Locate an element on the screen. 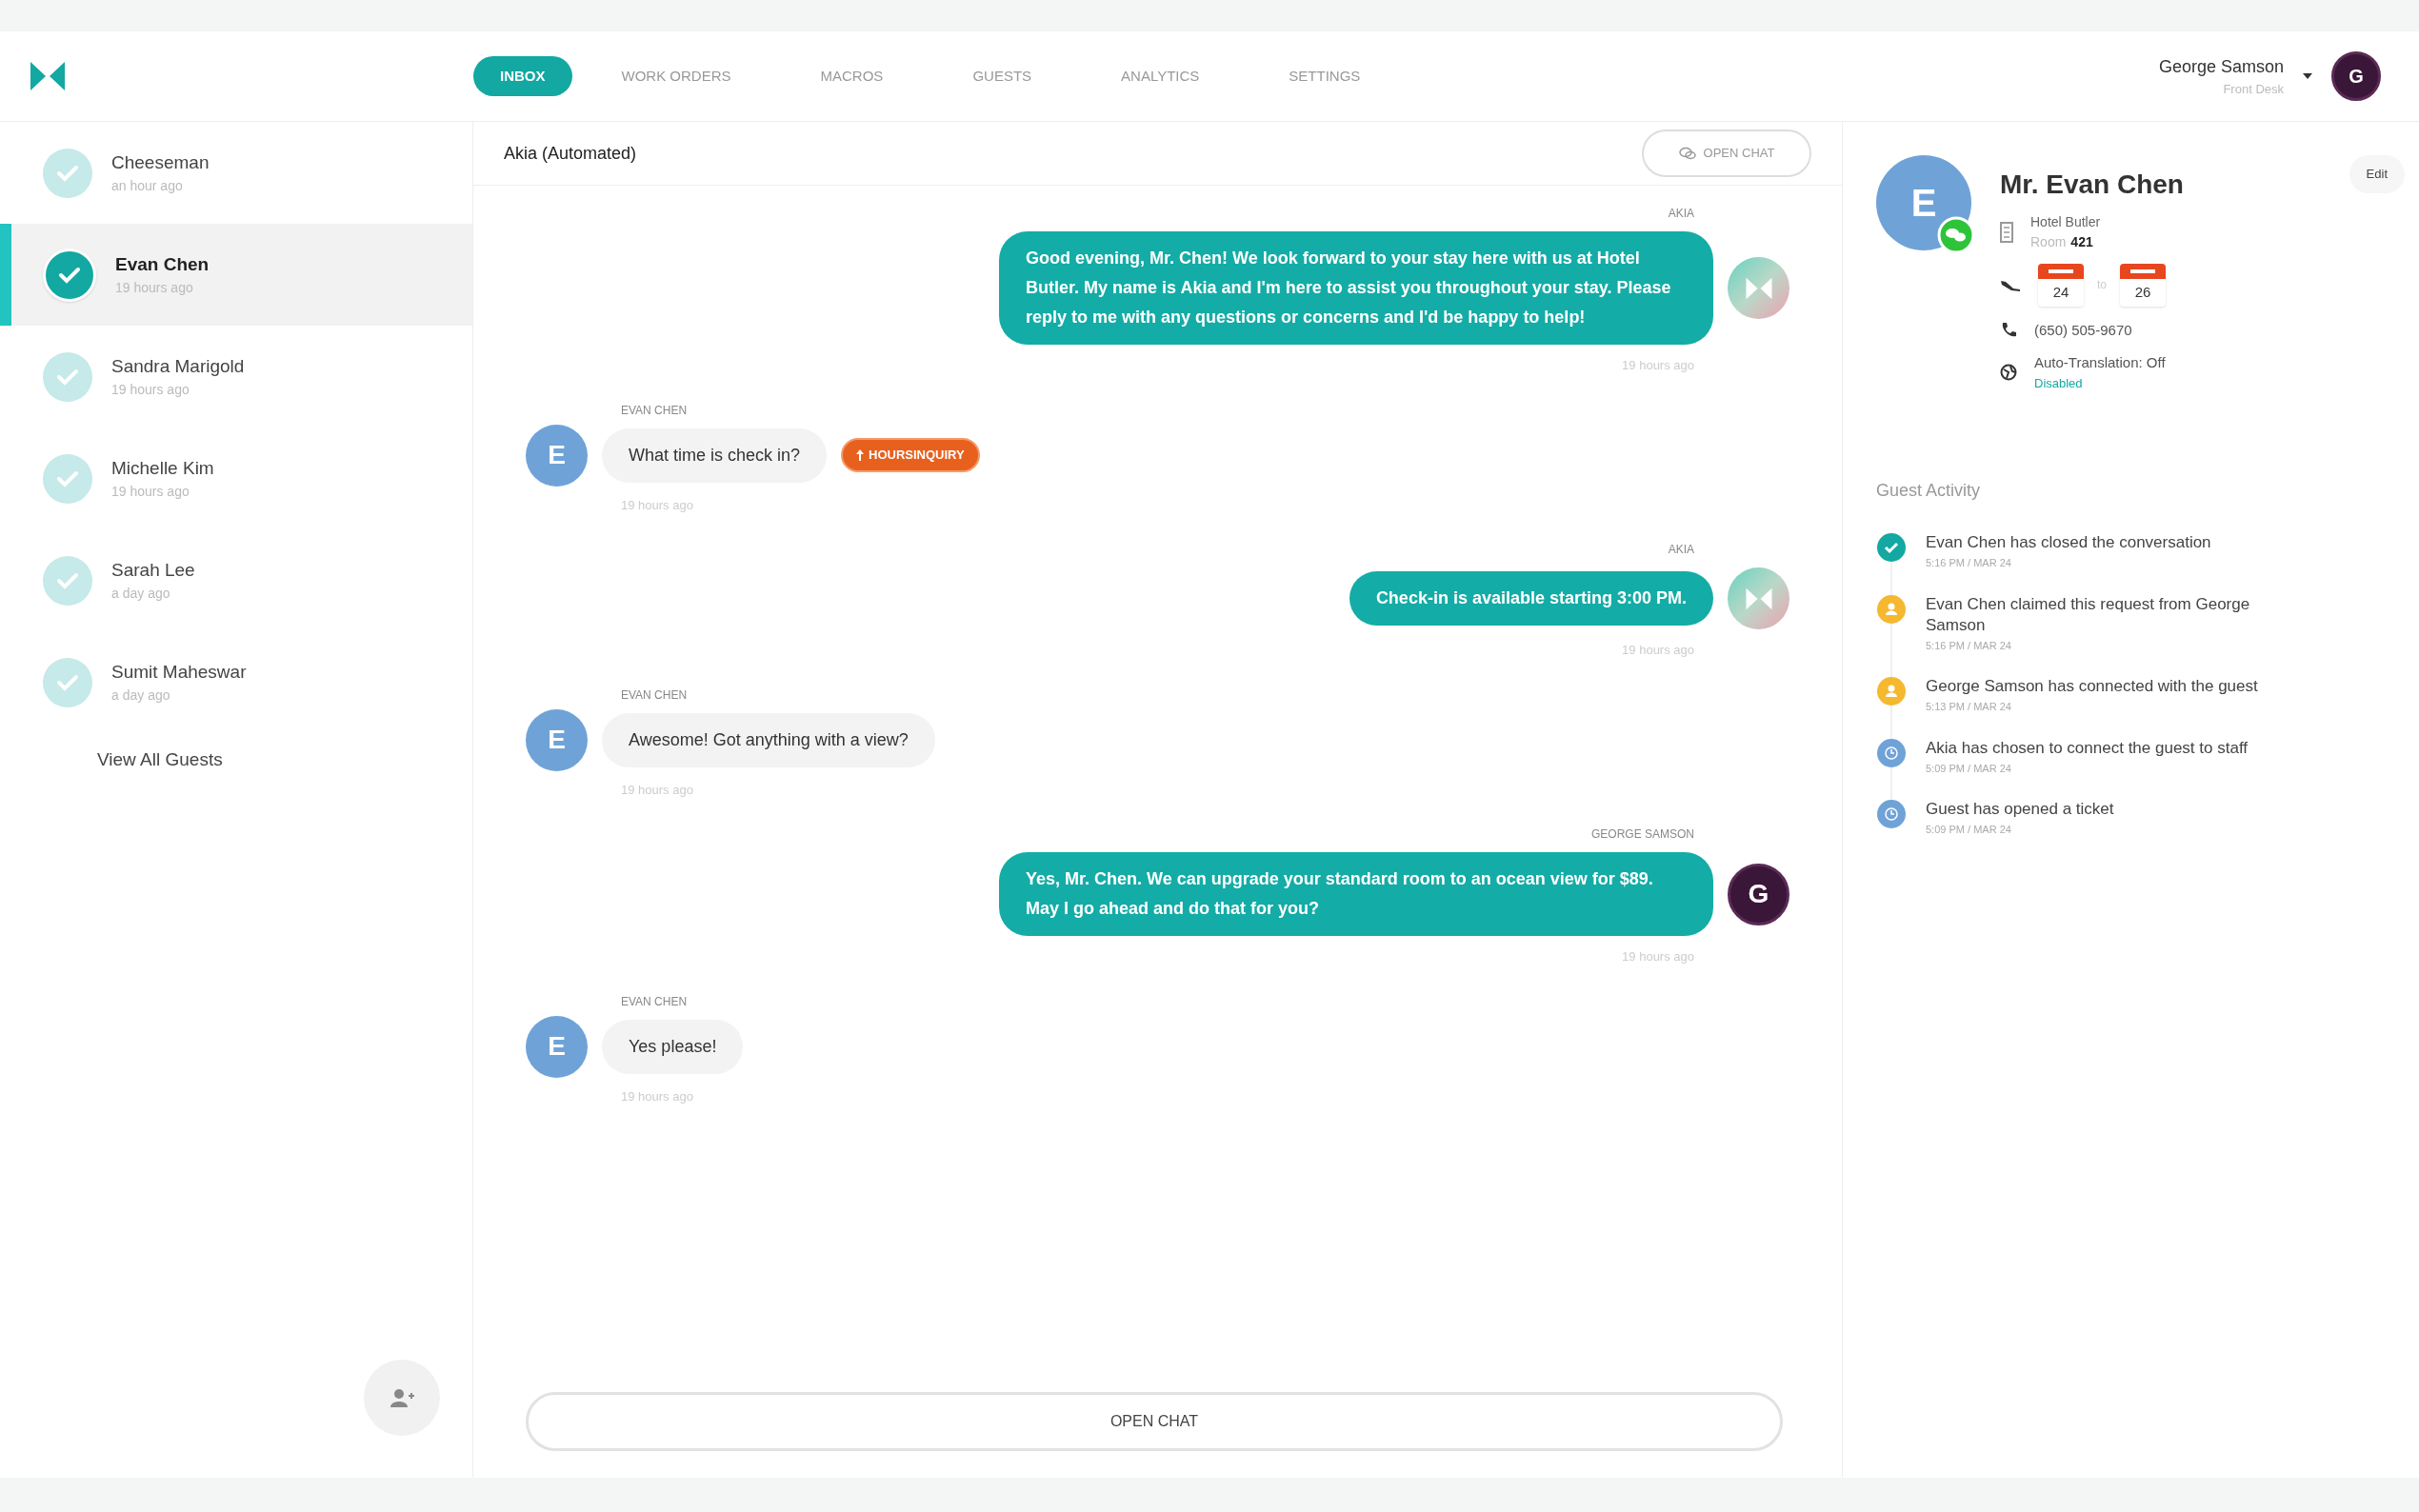 Image resolution: width=2419 pixels, height=1512 pixels. activity-text: George Samson has connected with the guest is located at coordinates (2092, 686).